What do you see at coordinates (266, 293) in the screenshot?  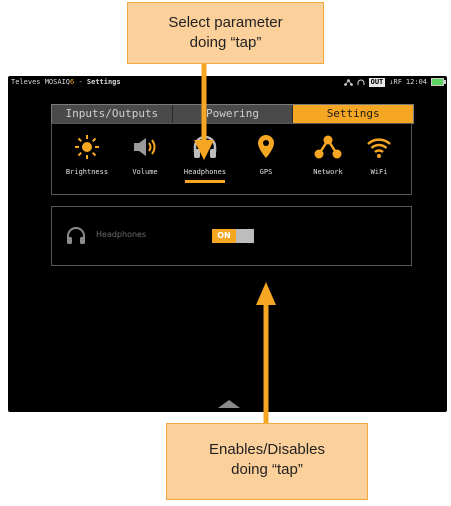 I see `arrow-head-up` at bounding box center [266, 293].